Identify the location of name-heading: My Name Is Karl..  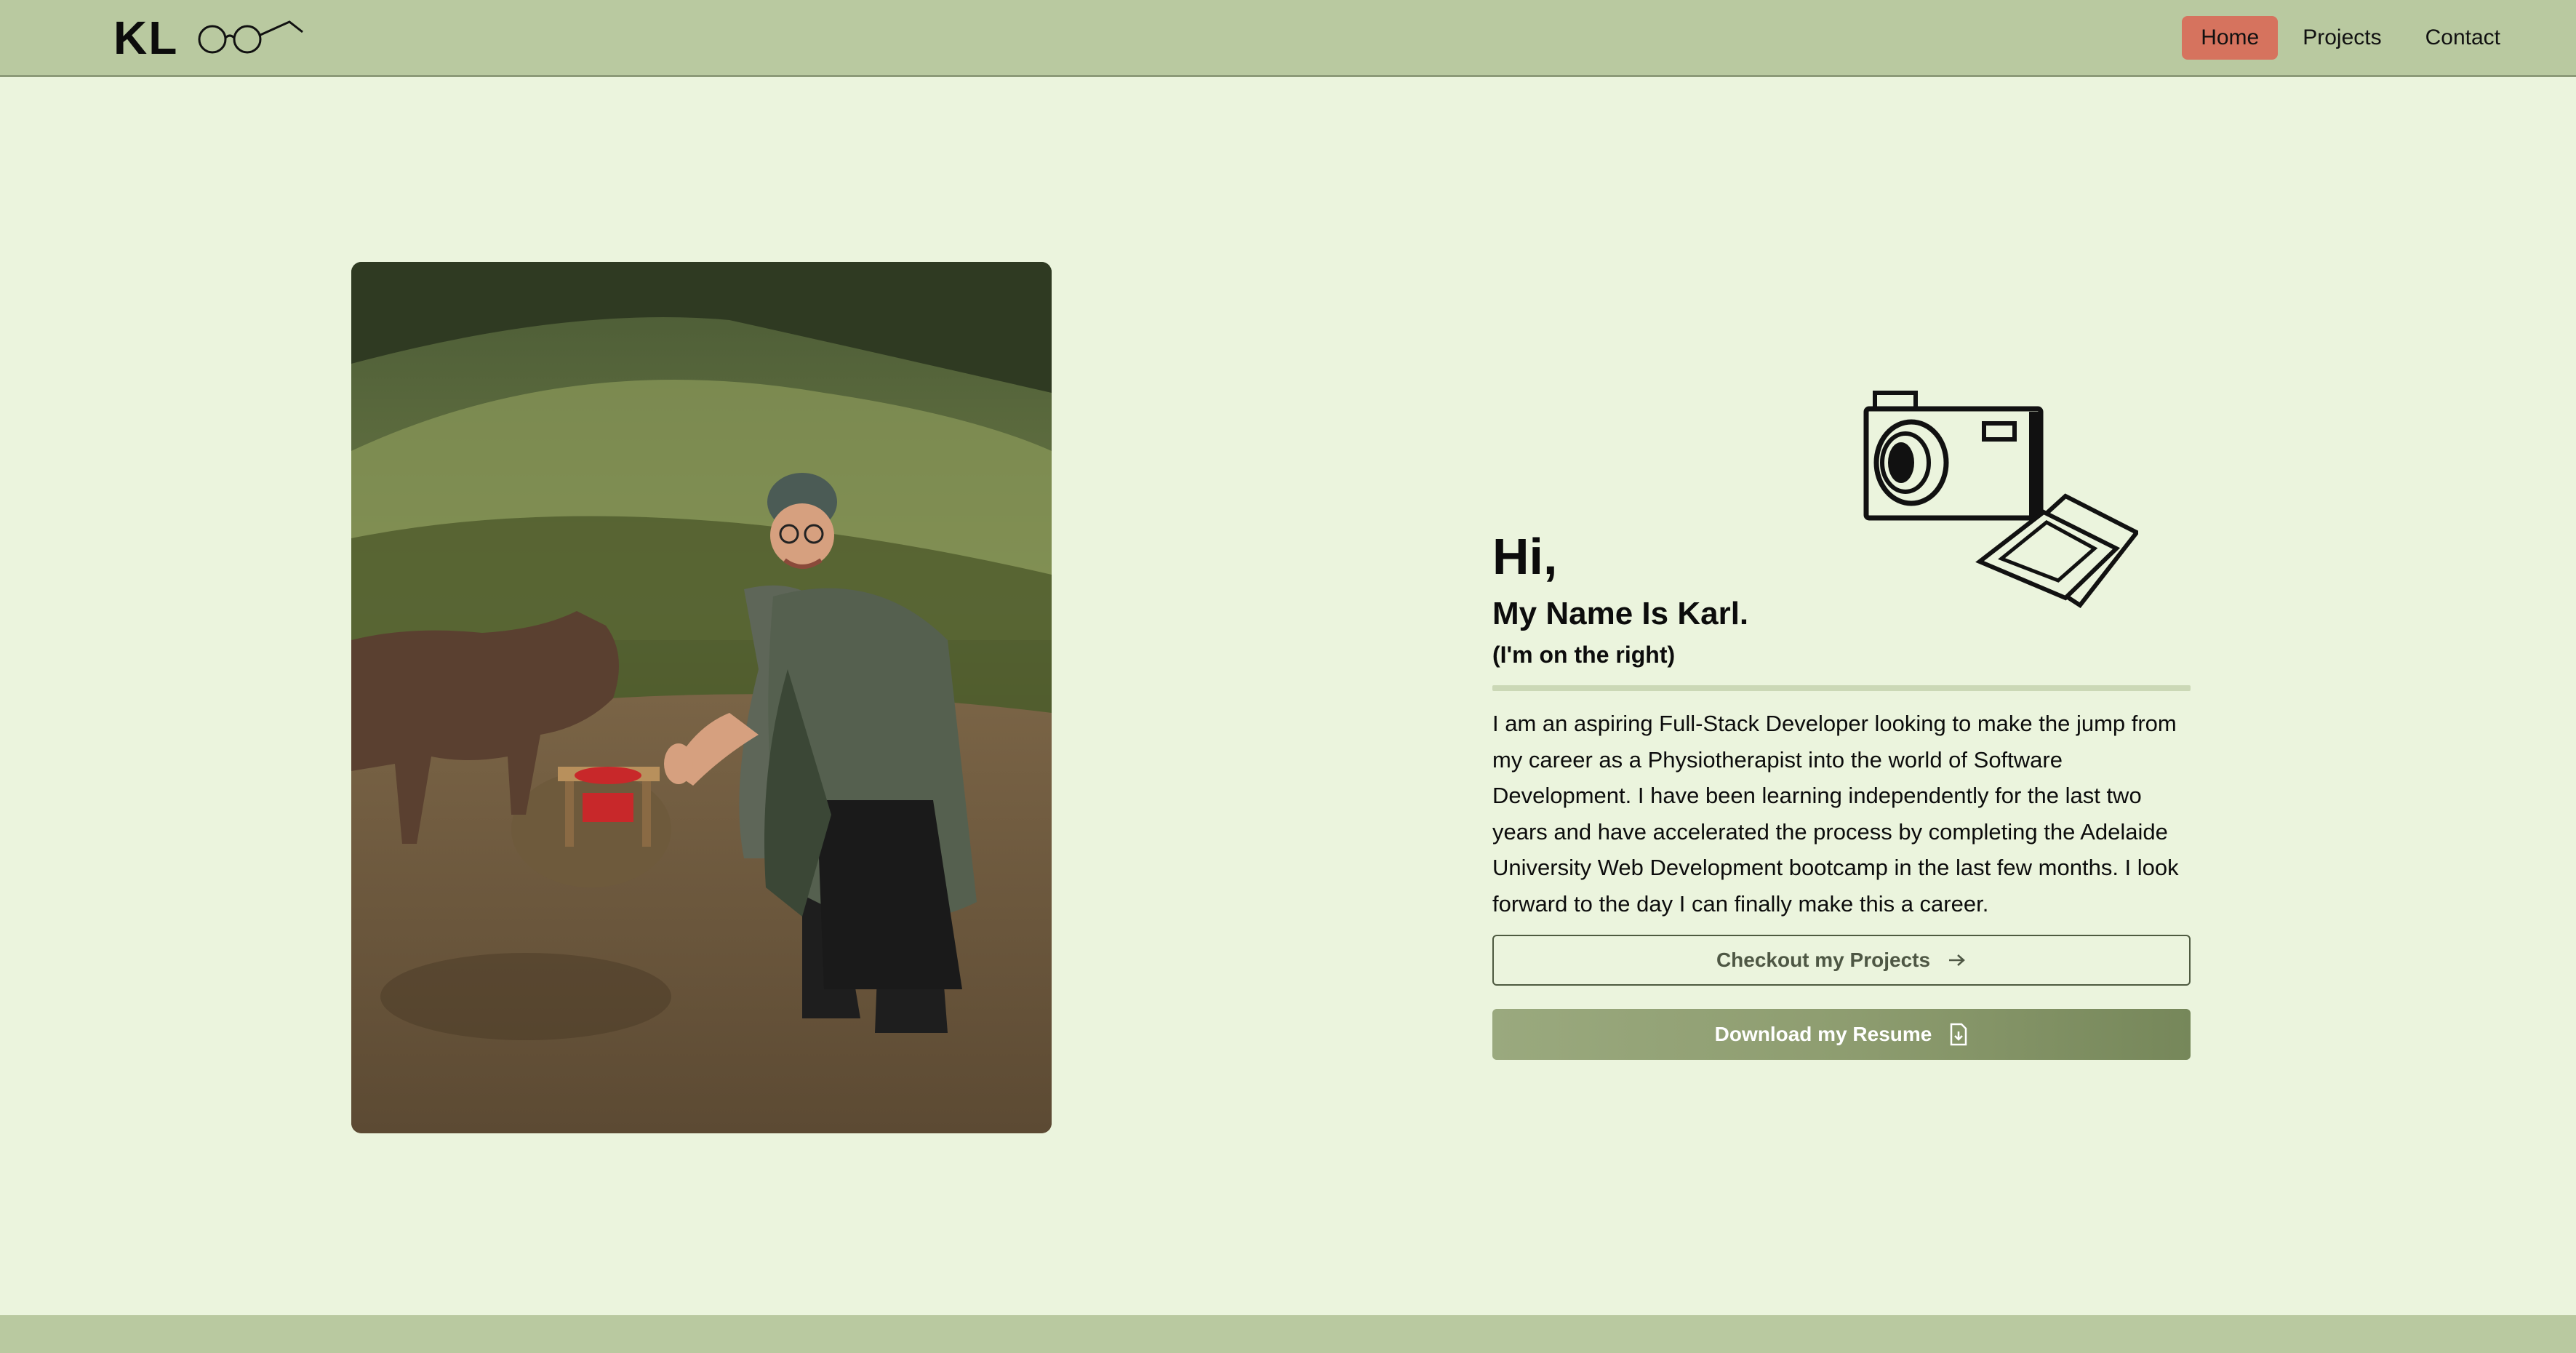
(1620, 613).